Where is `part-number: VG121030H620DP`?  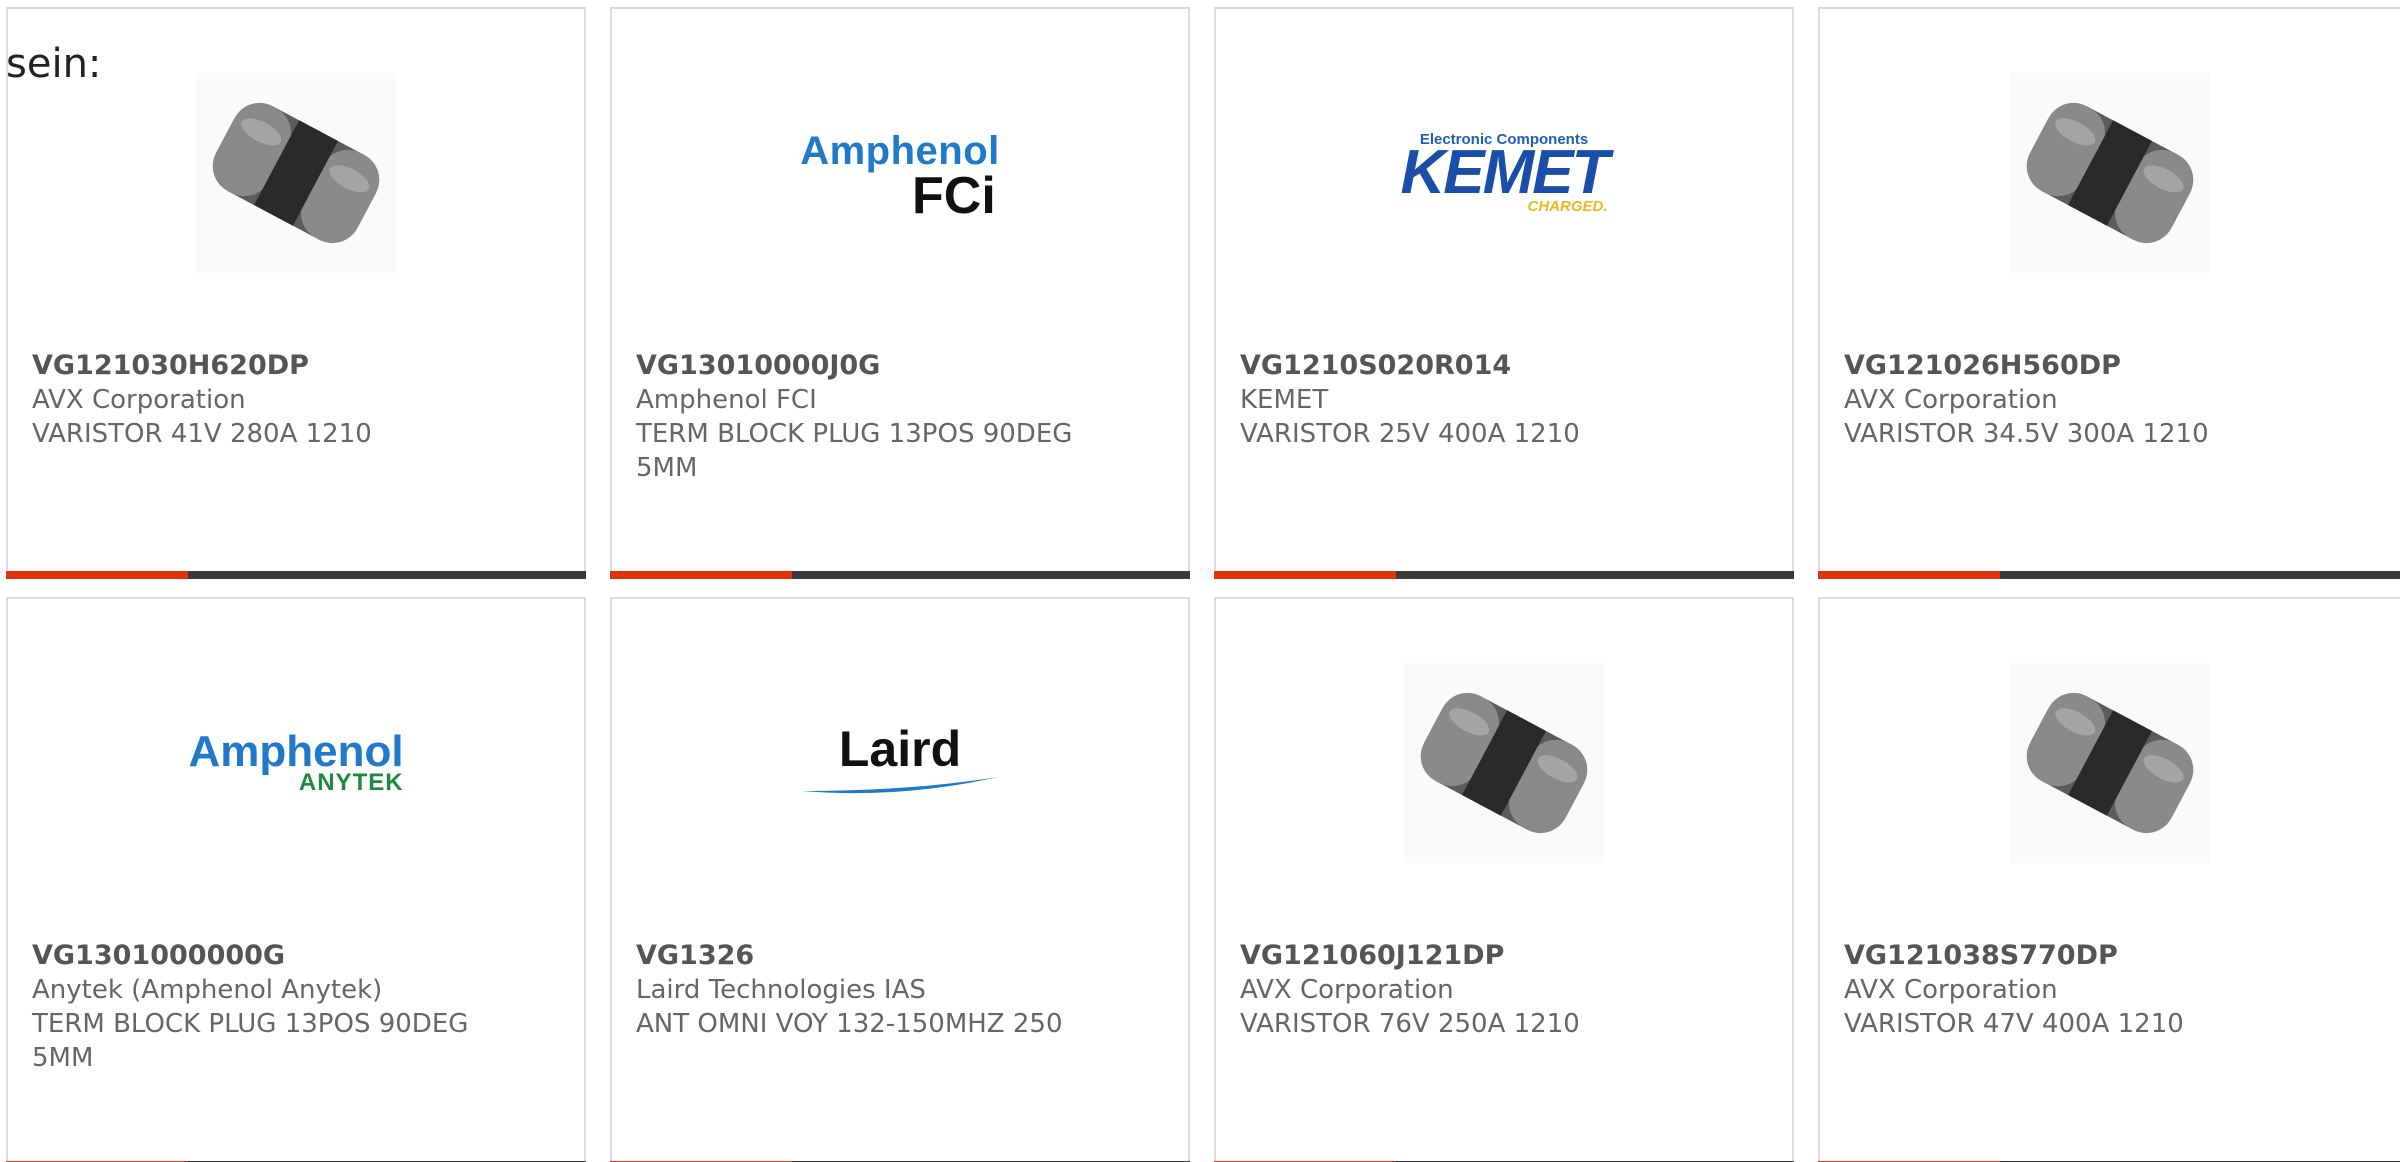 part-number: VG121030H620DP is located at coordinates (296, 366).